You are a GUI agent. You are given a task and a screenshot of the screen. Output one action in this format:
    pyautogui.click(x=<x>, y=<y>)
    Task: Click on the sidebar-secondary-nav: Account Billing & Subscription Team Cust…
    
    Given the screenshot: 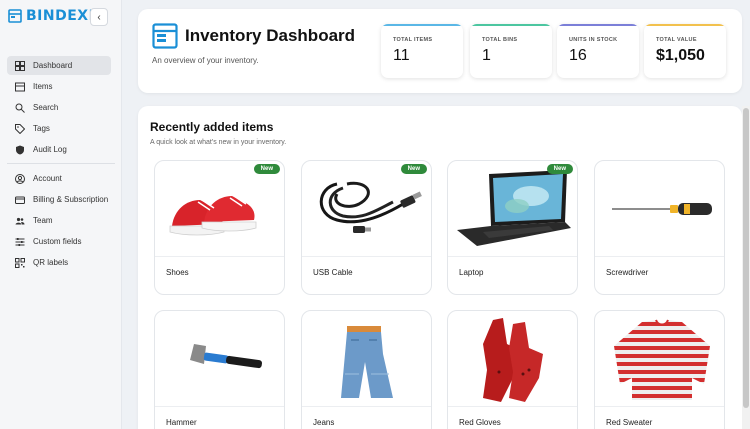 What is the action you would take?
    pyautogui.click(x=59, y=221)
    